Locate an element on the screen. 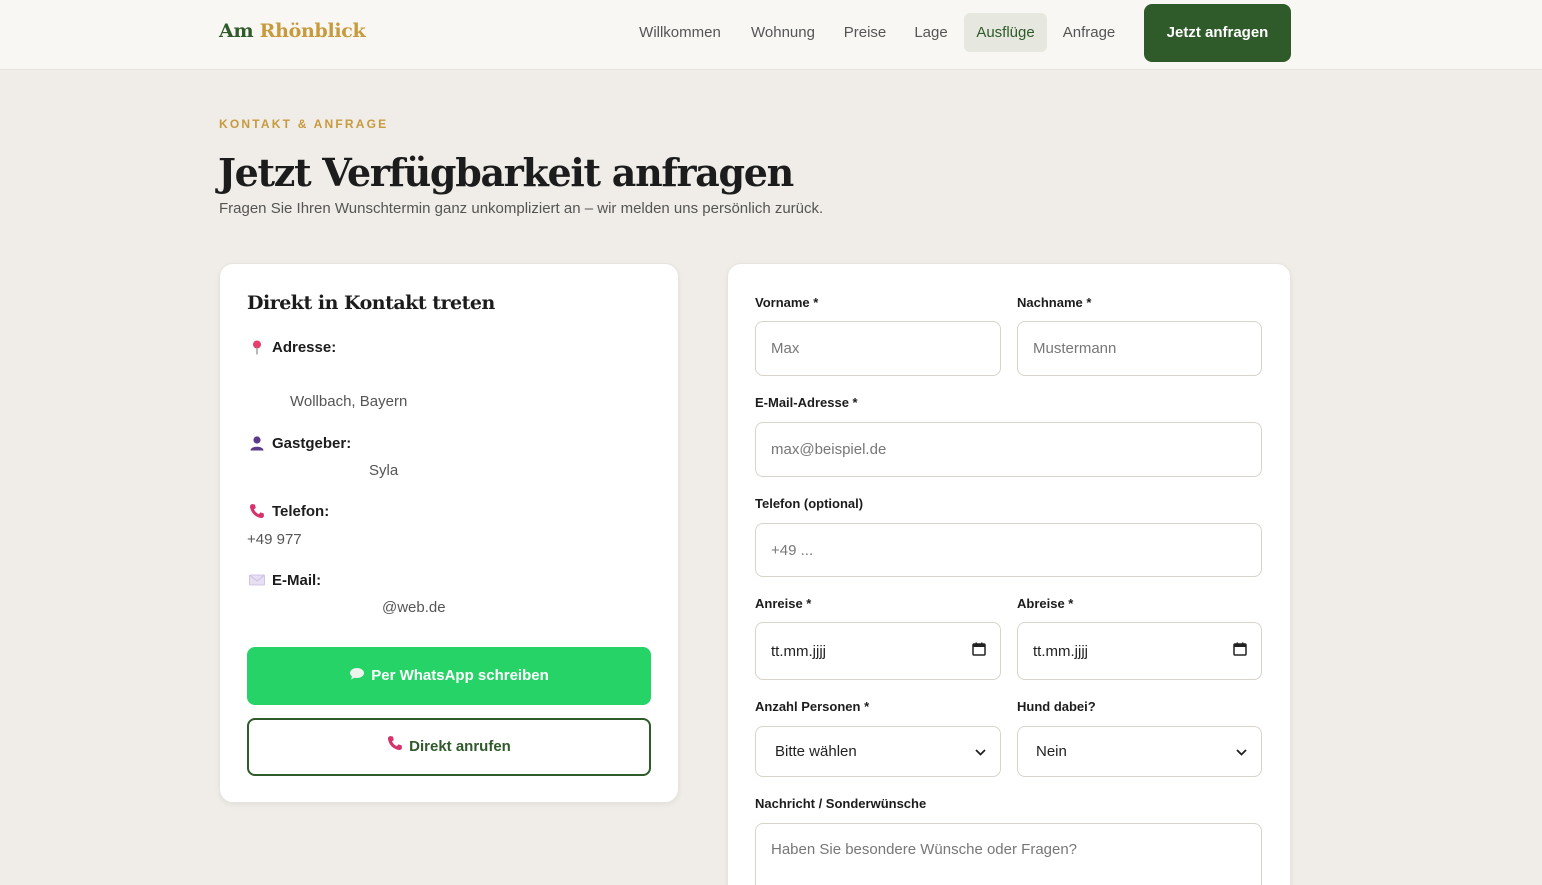  contact-card-title: Direkt in Kontakt treten is located at coordinates (371, 303).